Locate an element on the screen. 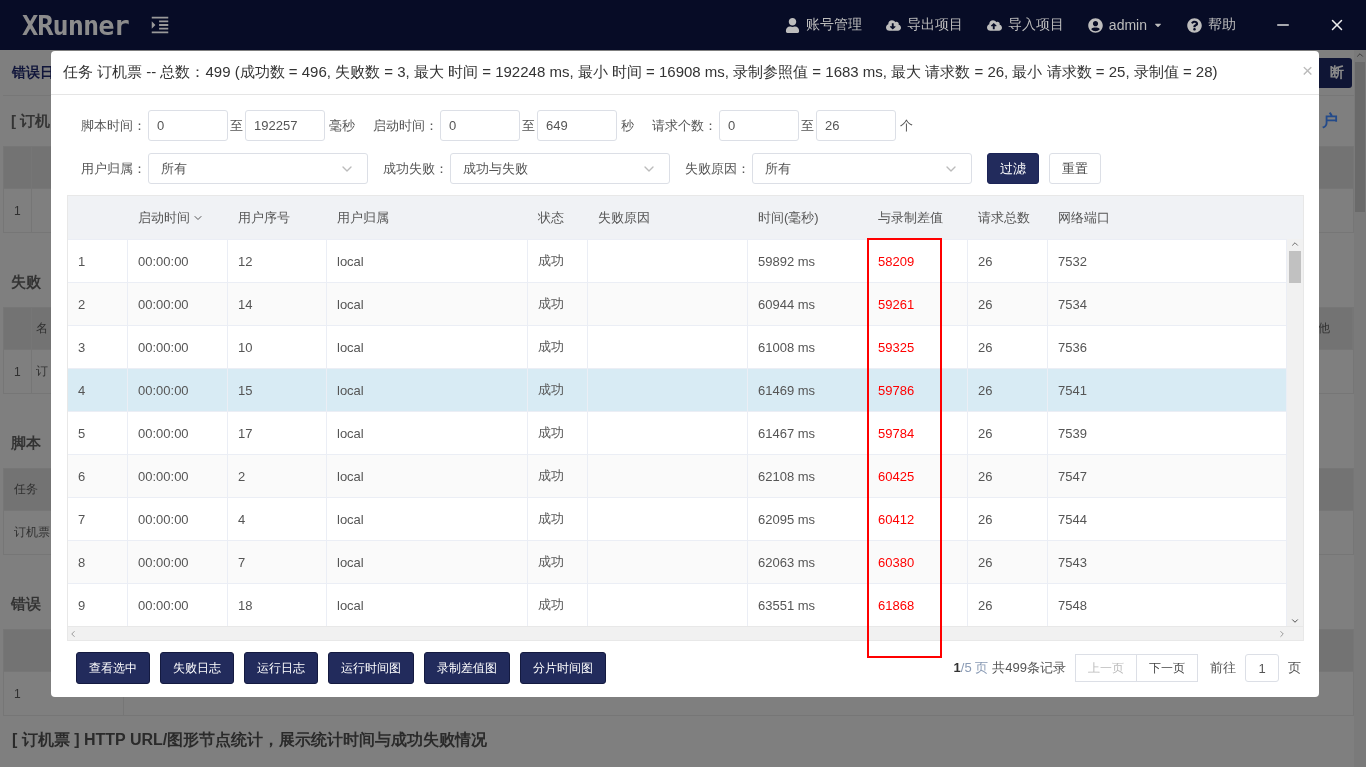 This screenshot has width=1366, height=767. column-header: 状态 is located at coordinates (551, 217).